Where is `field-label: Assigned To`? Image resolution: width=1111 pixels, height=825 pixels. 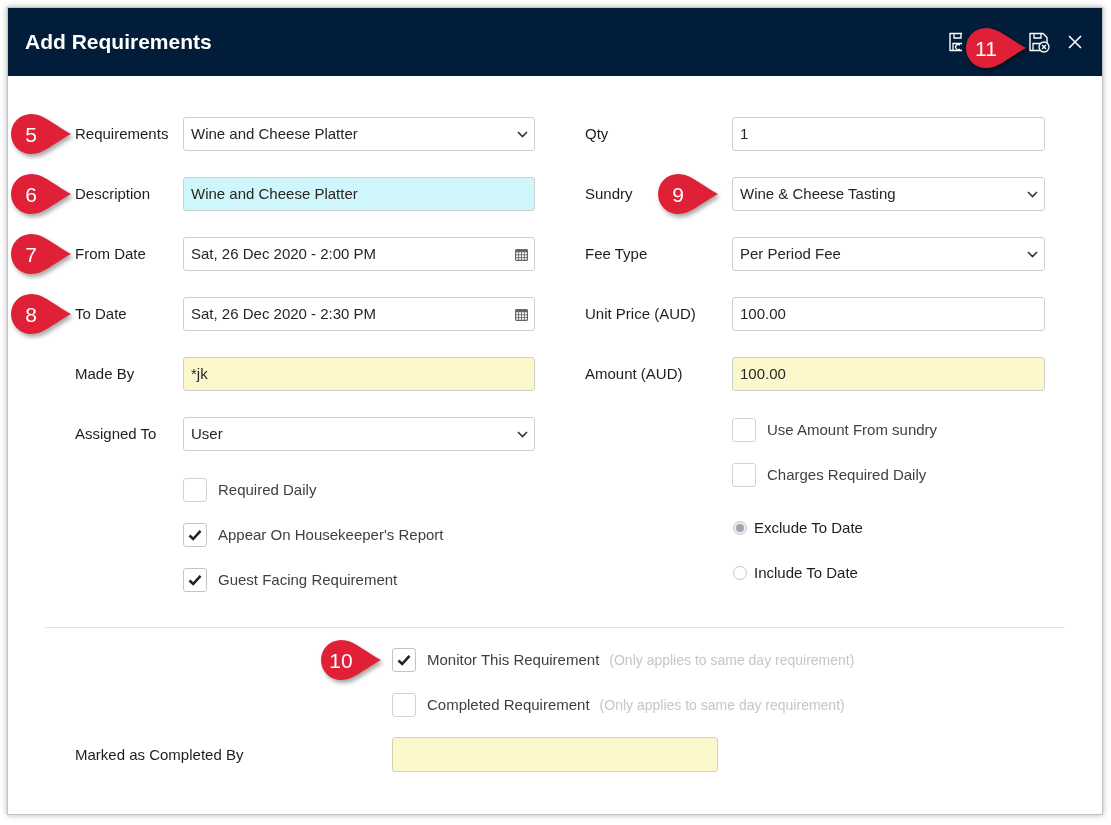 field-label: Assigned To is located at coordinates (116, 433).